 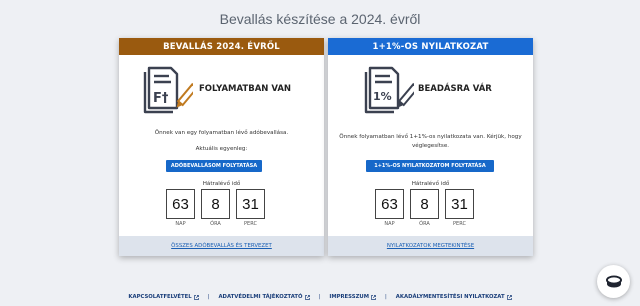 I want to click on svg-text: 1%, so click(x=382, y=96).